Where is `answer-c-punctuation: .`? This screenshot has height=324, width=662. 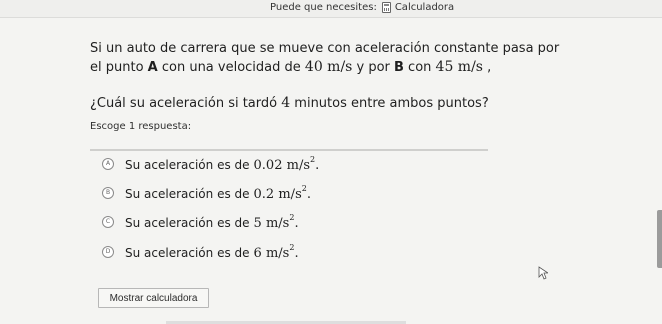 answer-c-punctuation: . is located at coordinates (296, 223).